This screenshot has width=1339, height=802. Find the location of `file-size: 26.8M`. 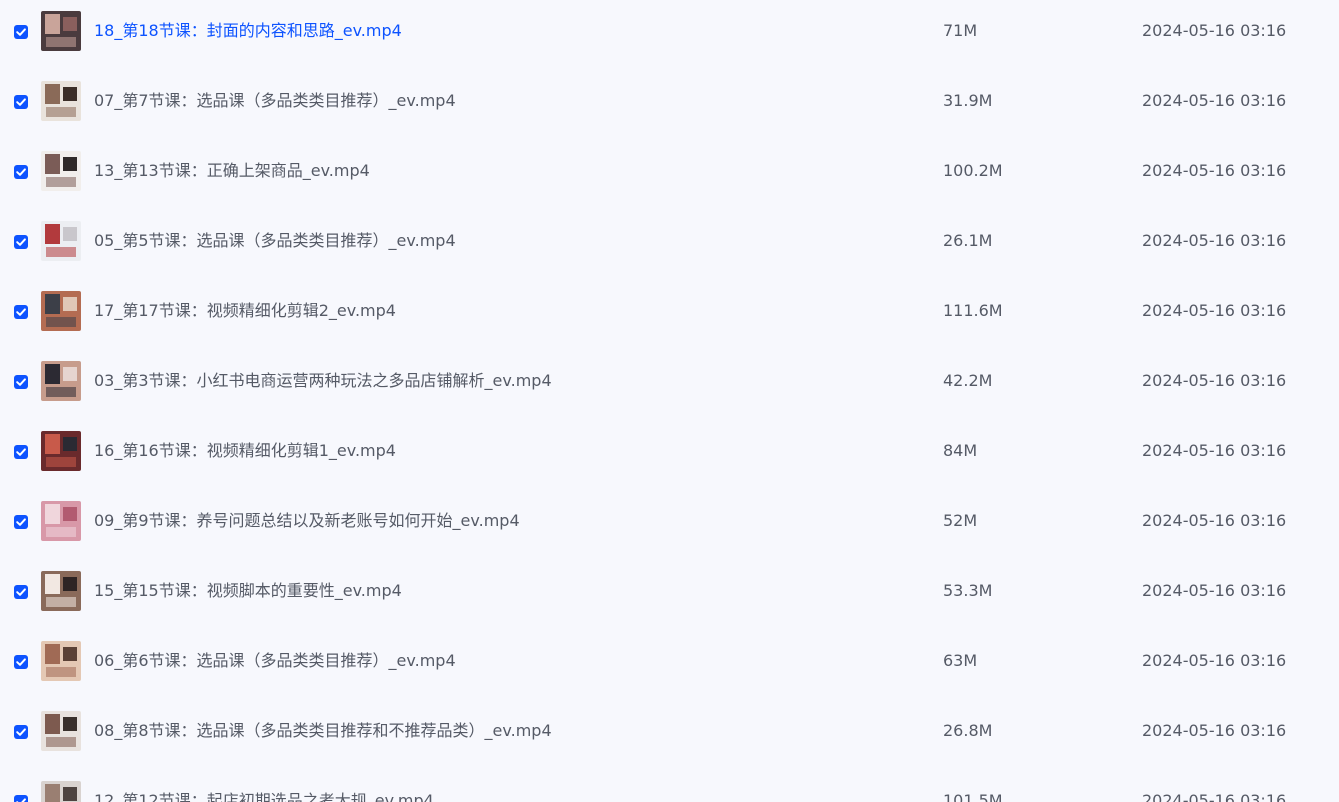

file-size: 26.8M is located at coordinates (968, 730).